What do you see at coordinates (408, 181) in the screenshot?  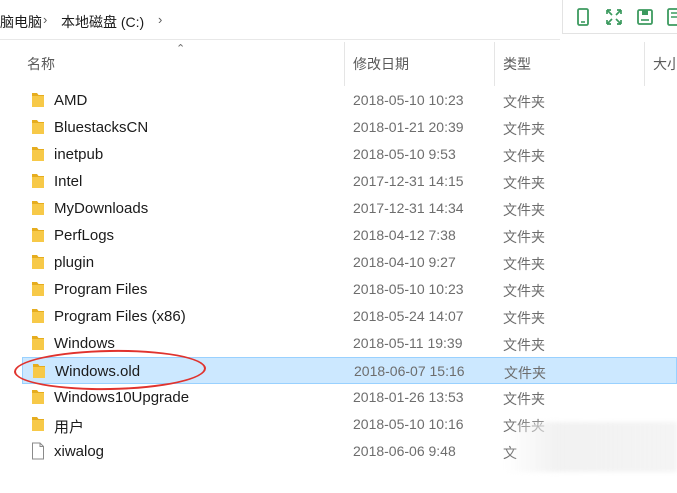 I see `file-date-modified: 2017-12-31 14:15` at bounding box center [408, 181].